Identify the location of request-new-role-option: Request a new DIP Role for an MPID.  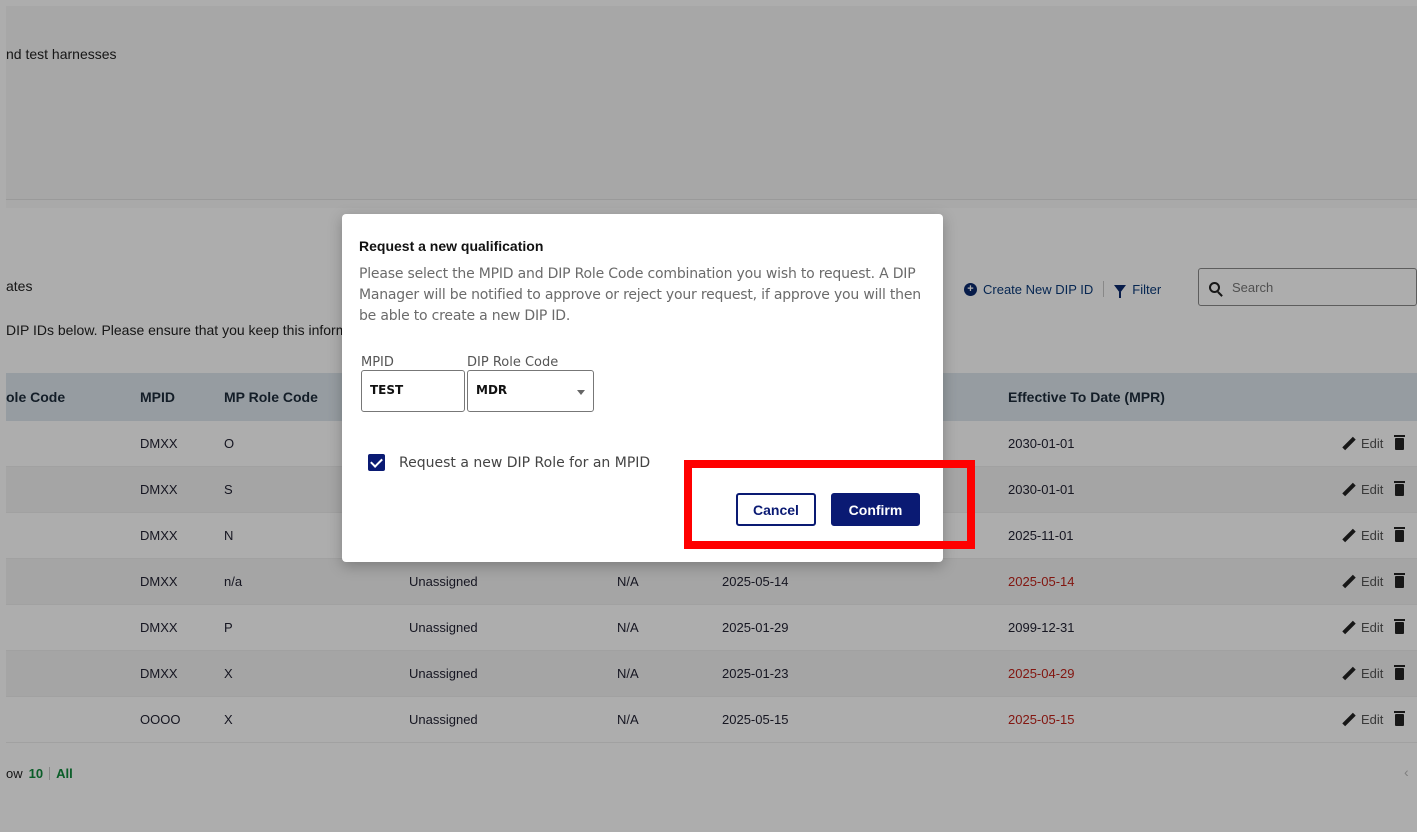
(509, 462).